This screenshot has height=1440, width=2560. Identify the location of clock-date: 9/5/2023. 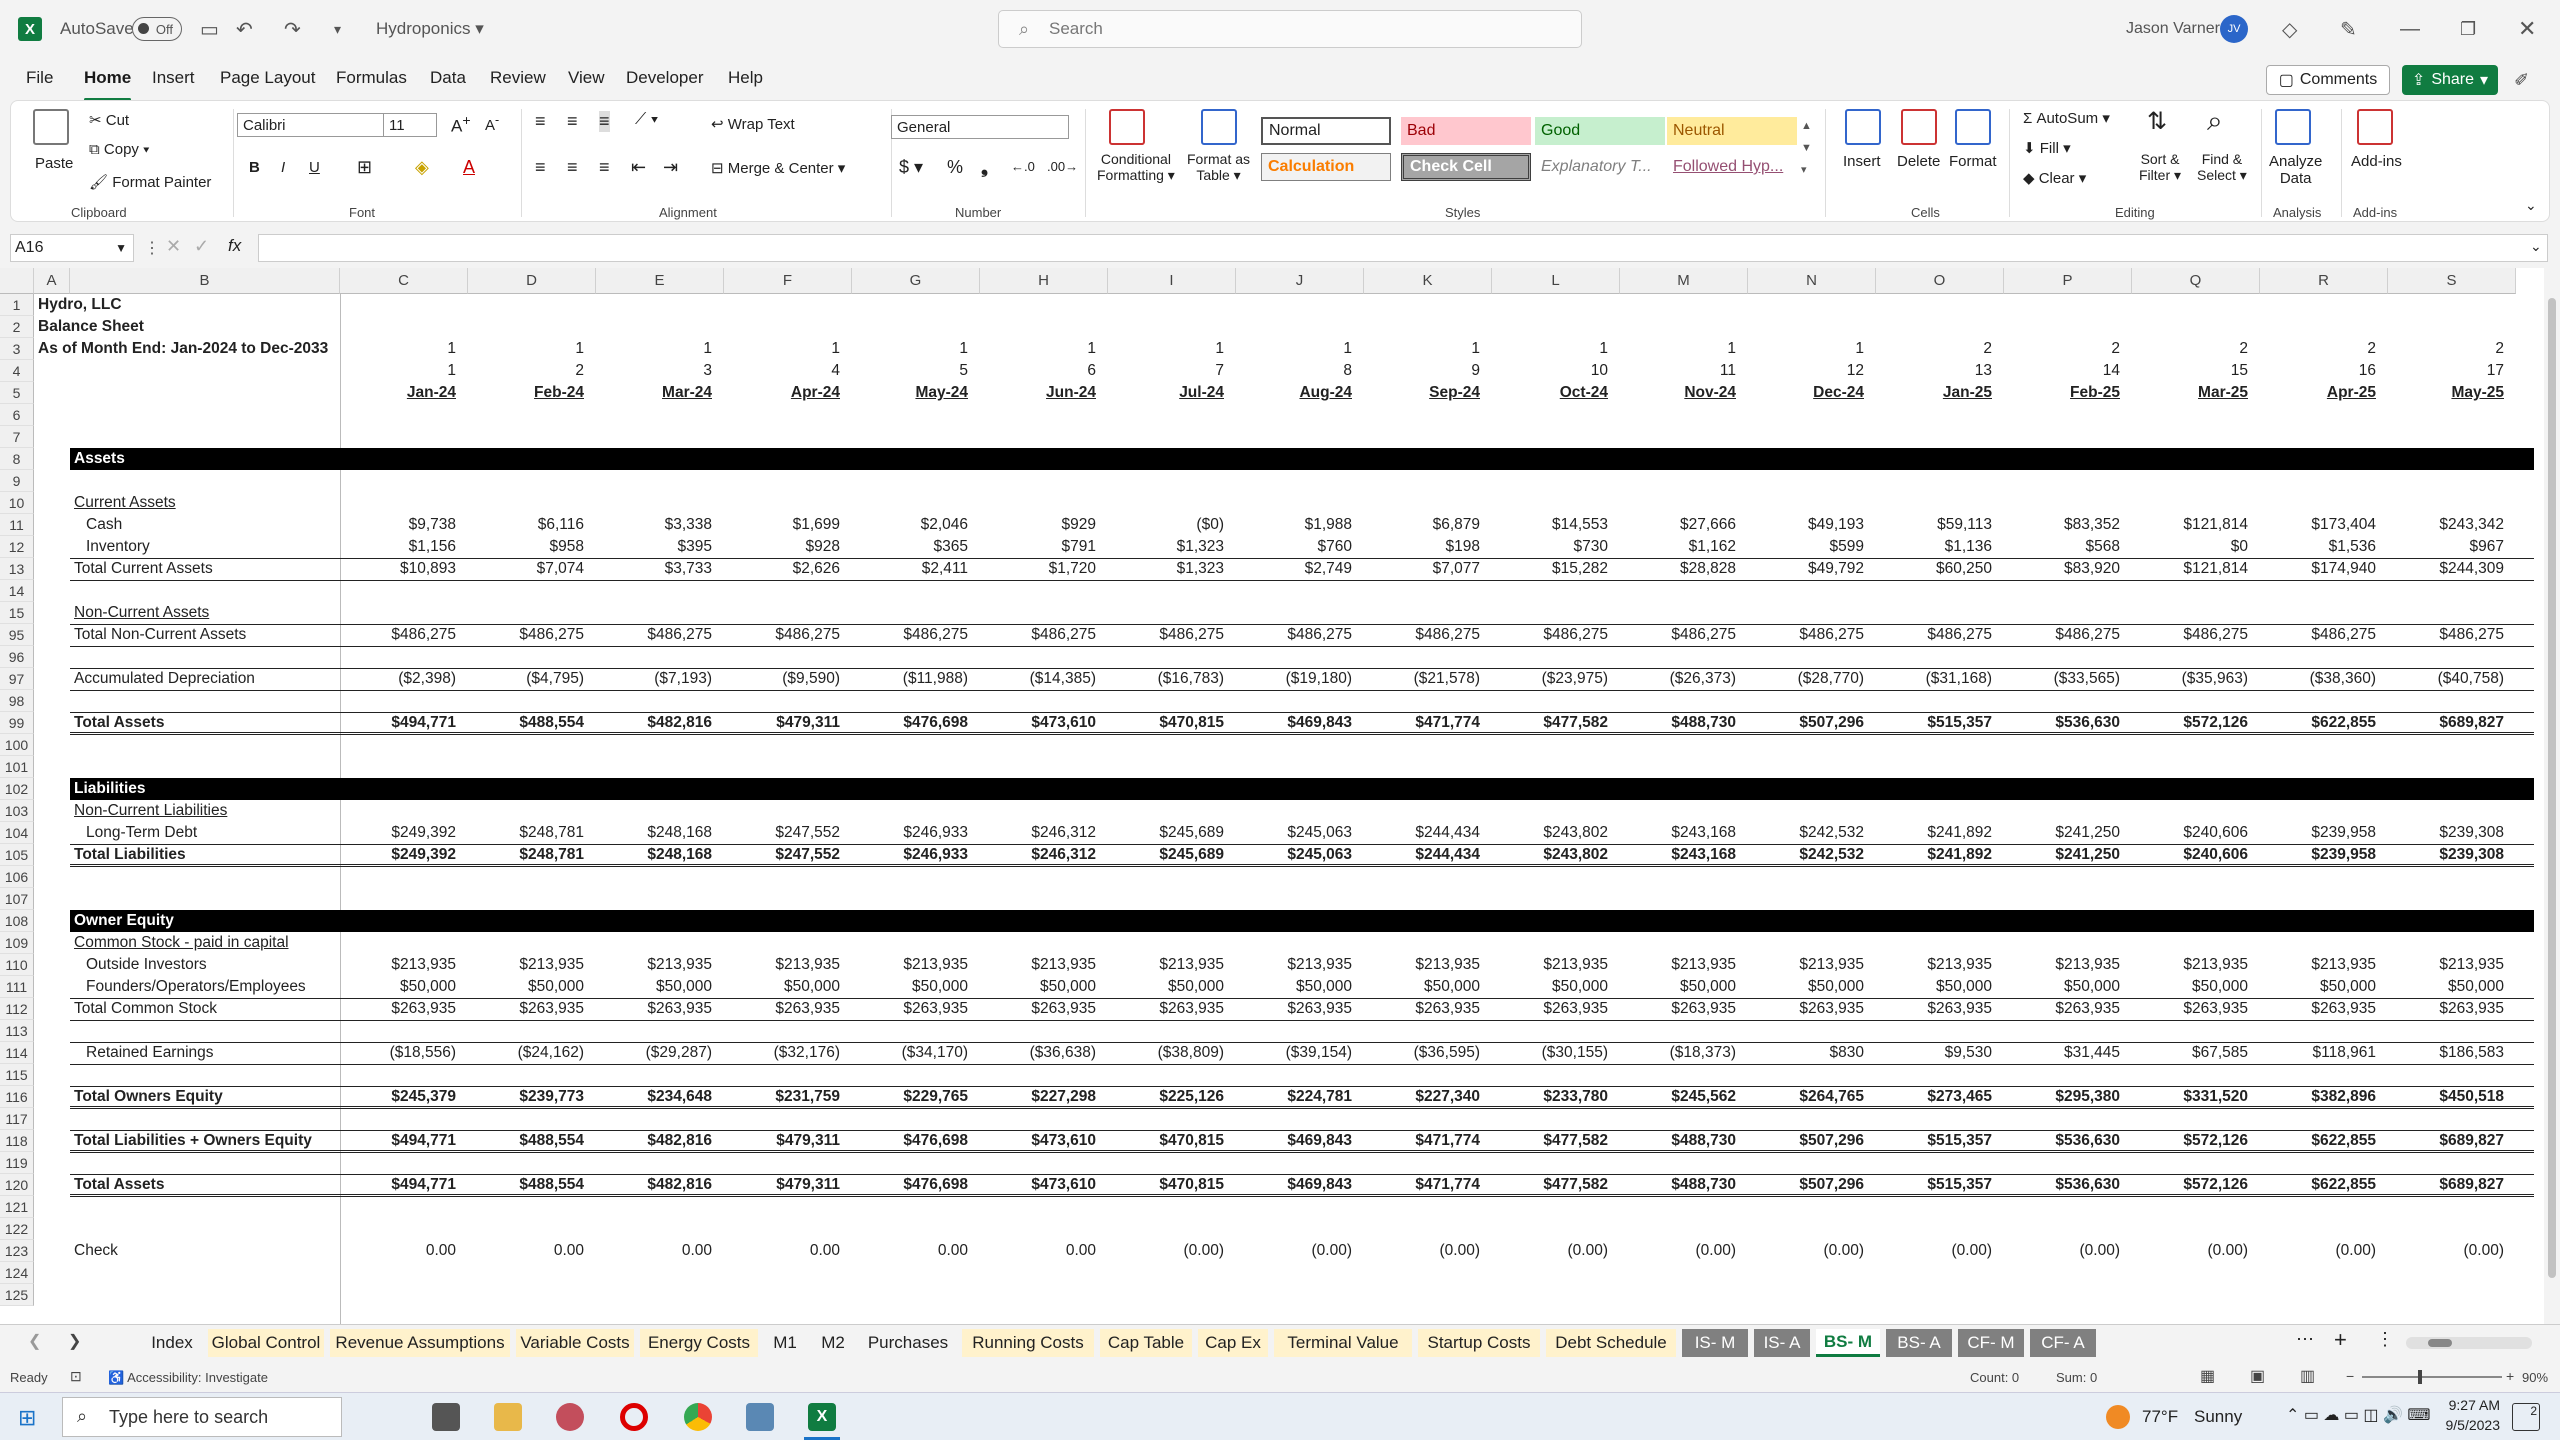
(2462, 1425).